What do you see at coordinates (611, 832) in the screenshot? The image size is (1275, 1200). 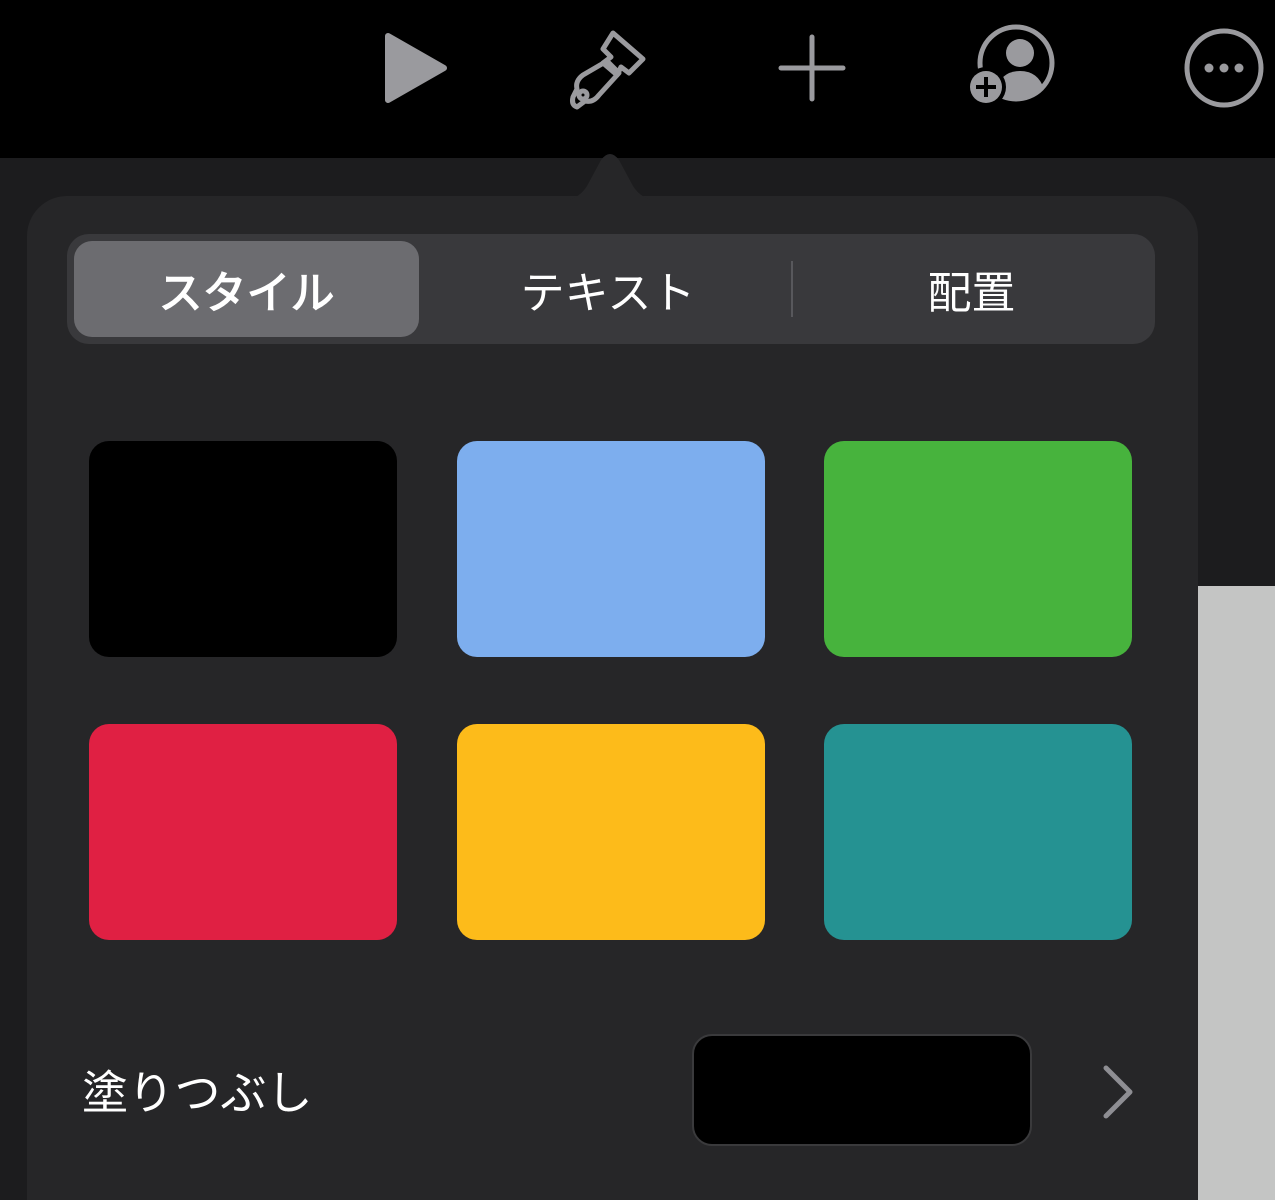 I see `style-swatch-yellow` at bounding box center [611, 832].